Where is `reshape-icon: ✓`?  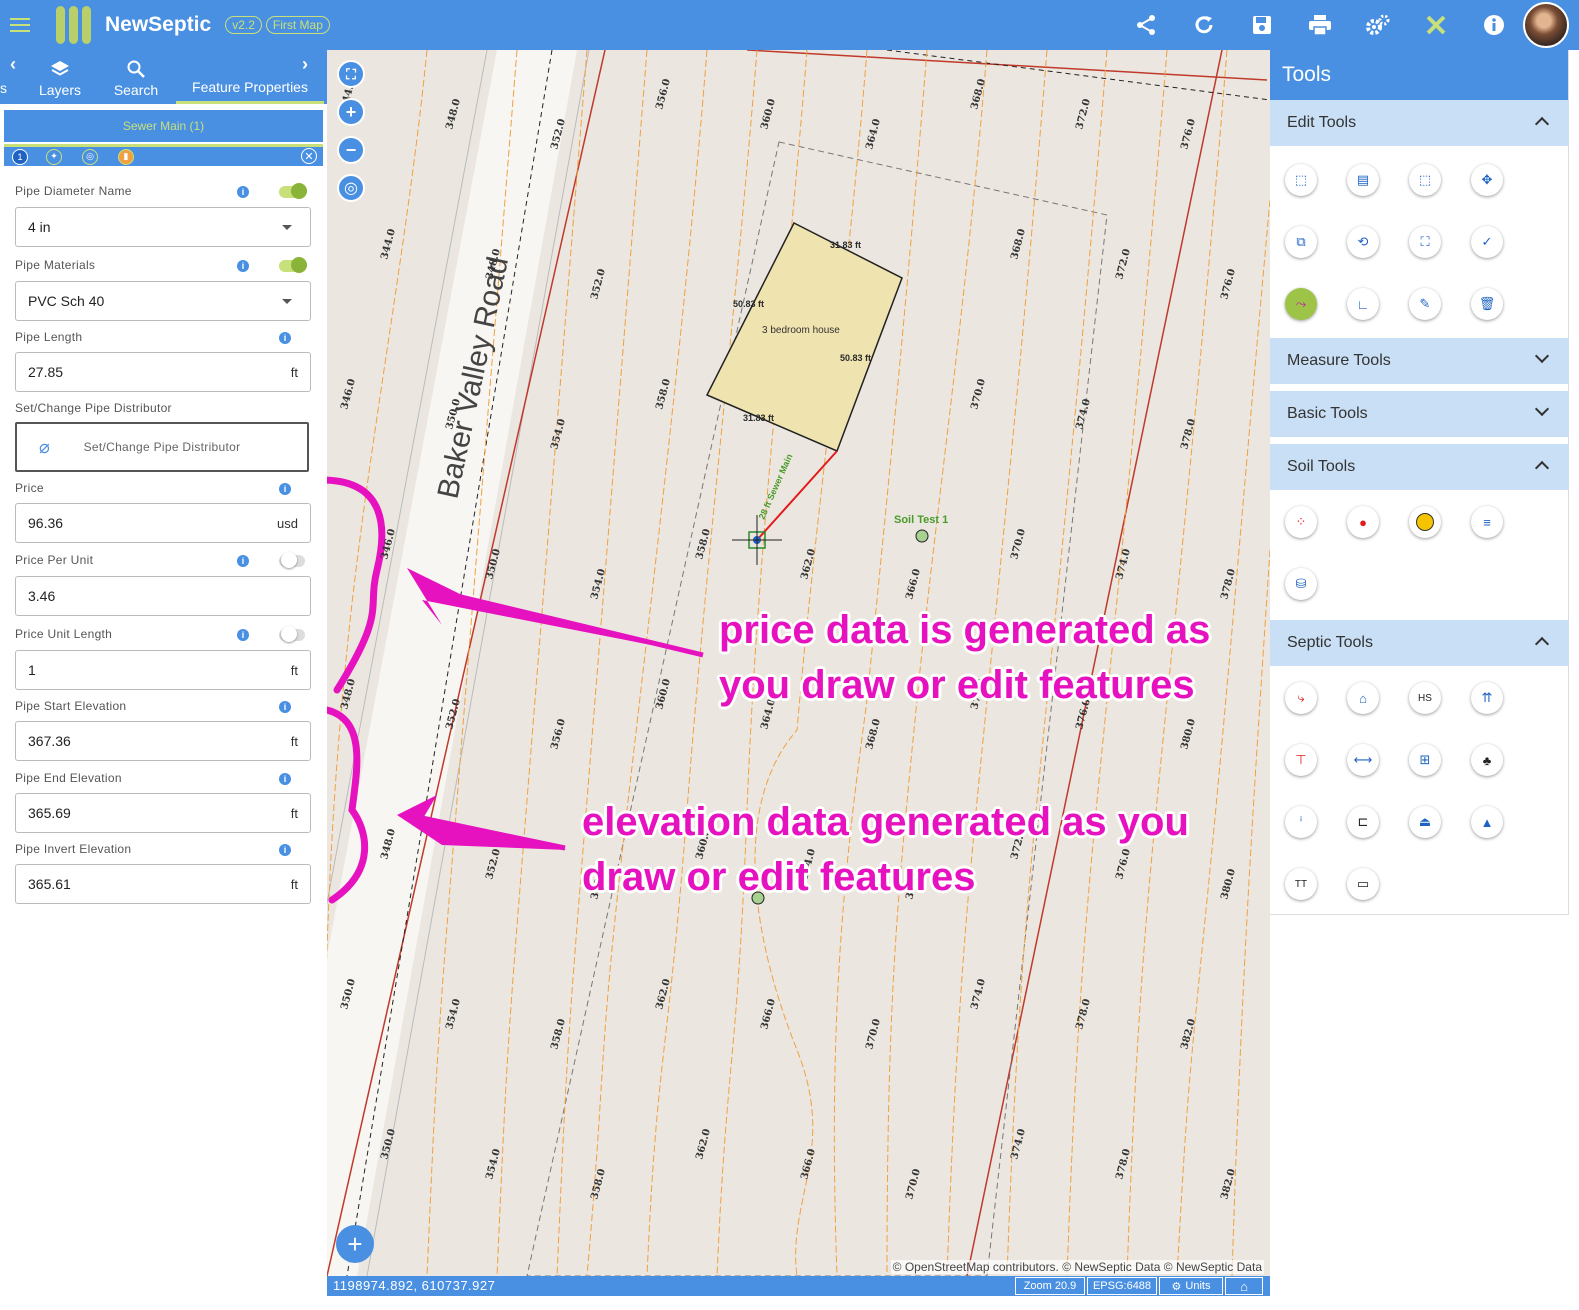 reshape-icon: ✓ is located at coordinates (1487, 242).